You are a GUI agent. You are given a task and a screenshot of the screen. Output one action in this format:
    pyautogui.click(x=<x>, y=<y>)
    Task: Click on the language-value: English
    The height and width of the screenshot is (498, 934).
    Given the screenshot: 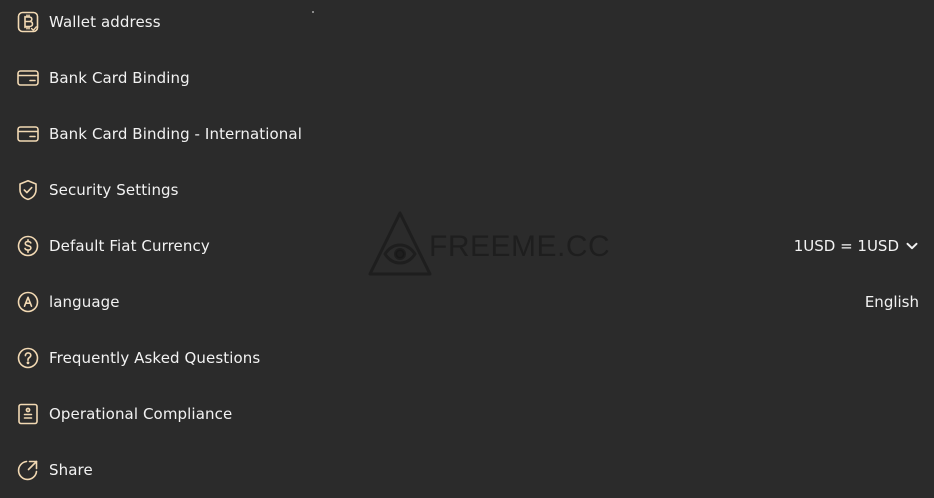 What is the action you would take?
    pyautogui.click(x=891, y=302)
    